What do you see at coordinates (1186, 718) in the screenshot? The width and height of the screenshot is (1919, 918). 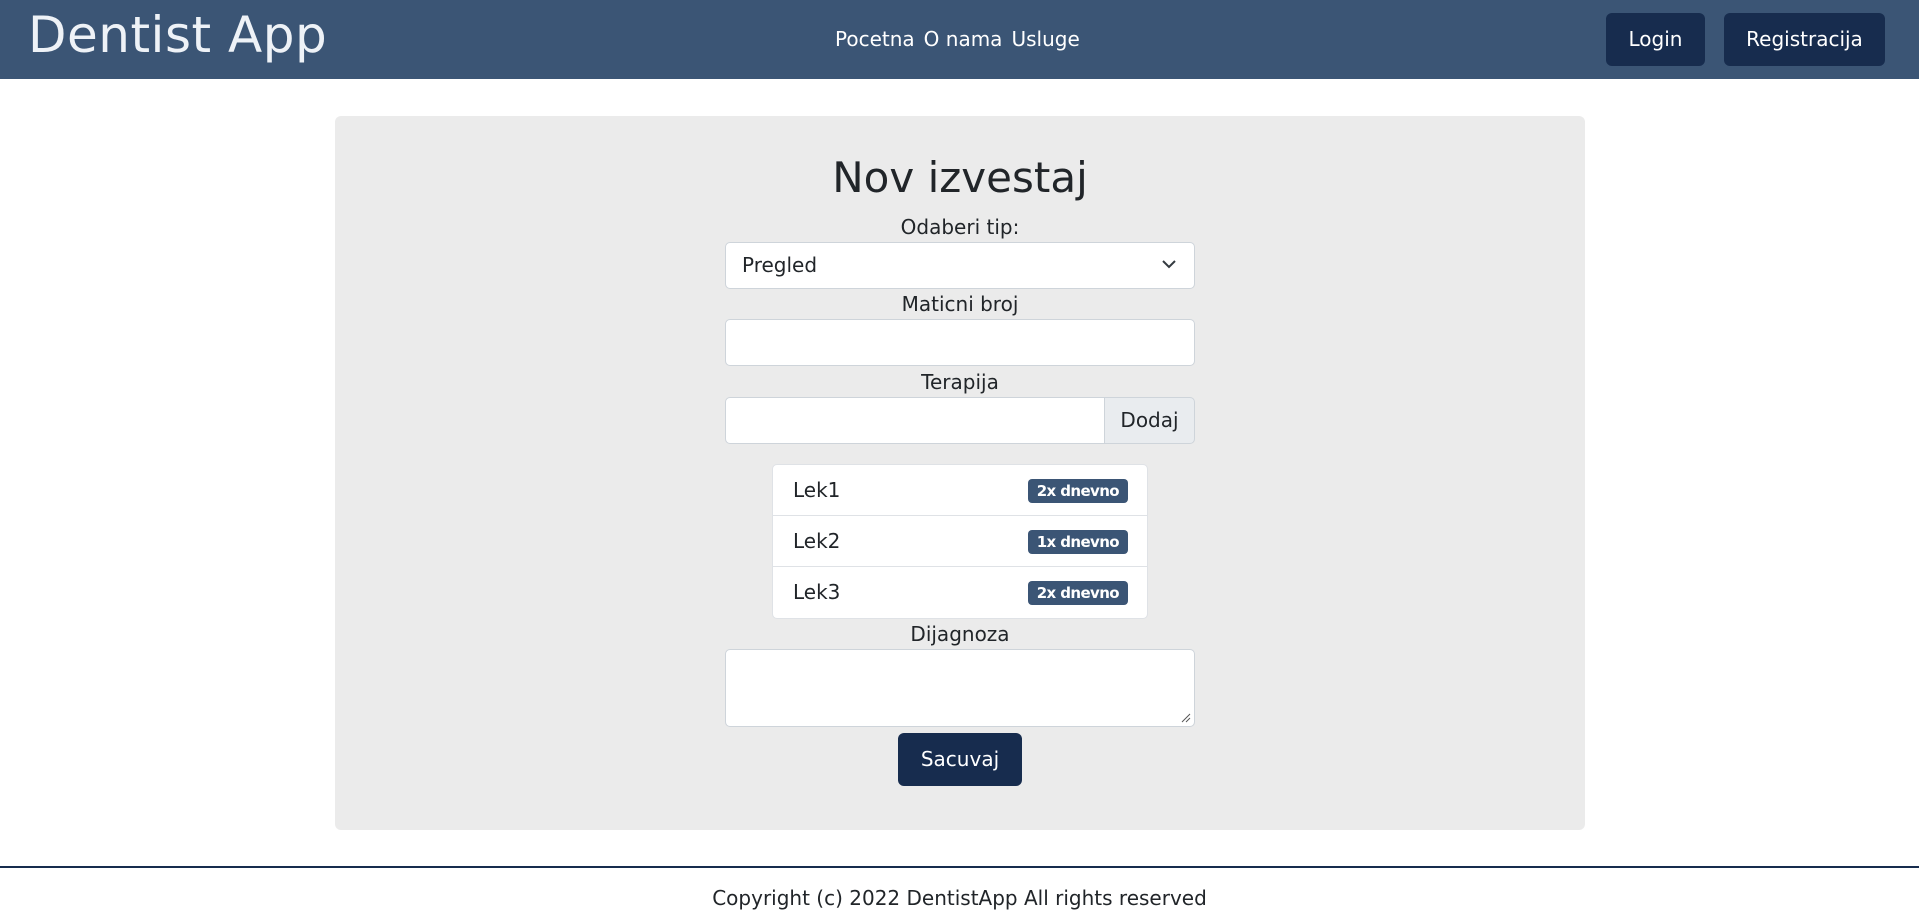 I see `resize-handle-icon` at bounding box center [1186, 718].